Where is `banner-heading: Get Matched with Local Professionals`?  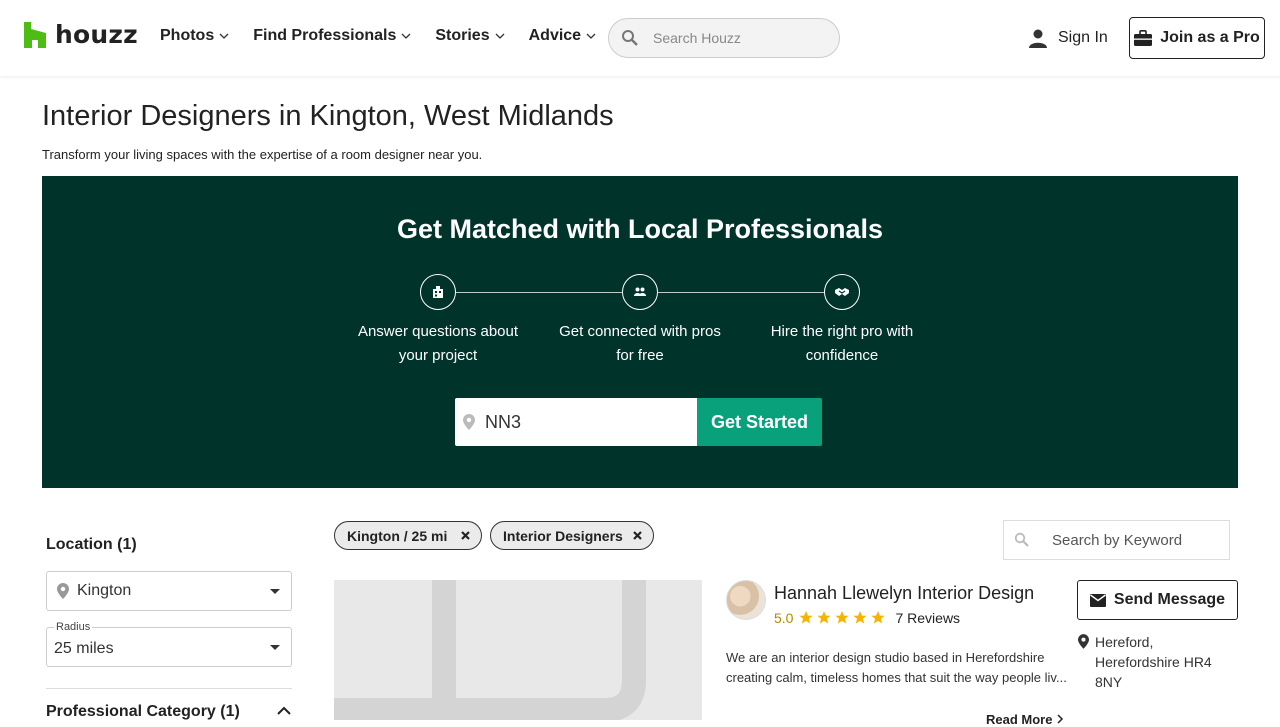
banner-heading: Get Matched with Local Professionals is located at coordinates (640, 229).